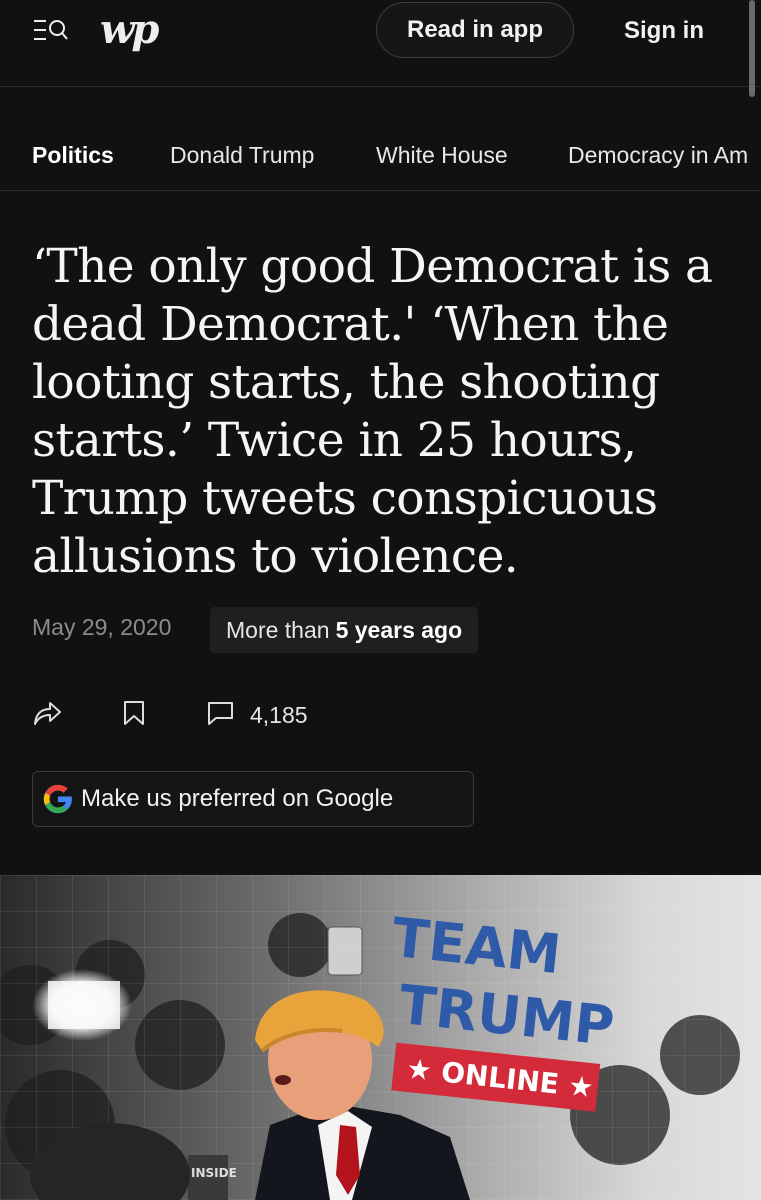  I want to click on article-age-badge: More than 5 years ago, so click(344, 630).